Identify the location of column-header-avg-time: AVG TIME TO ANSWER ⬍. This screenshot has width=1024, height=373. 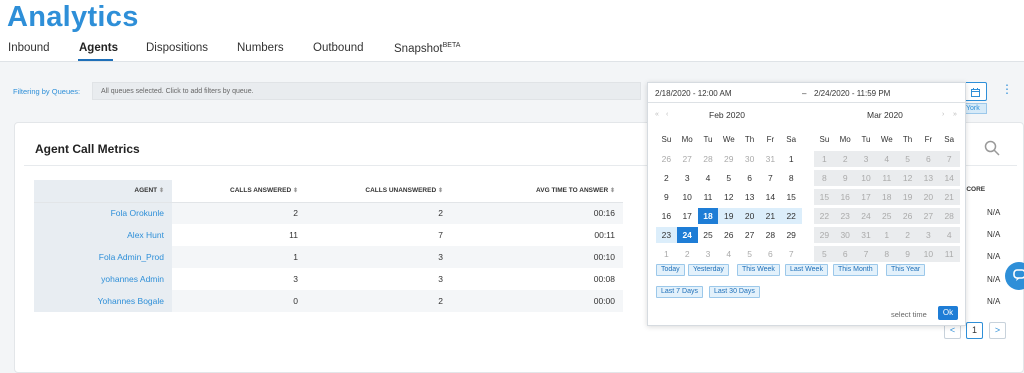
(537, 191).